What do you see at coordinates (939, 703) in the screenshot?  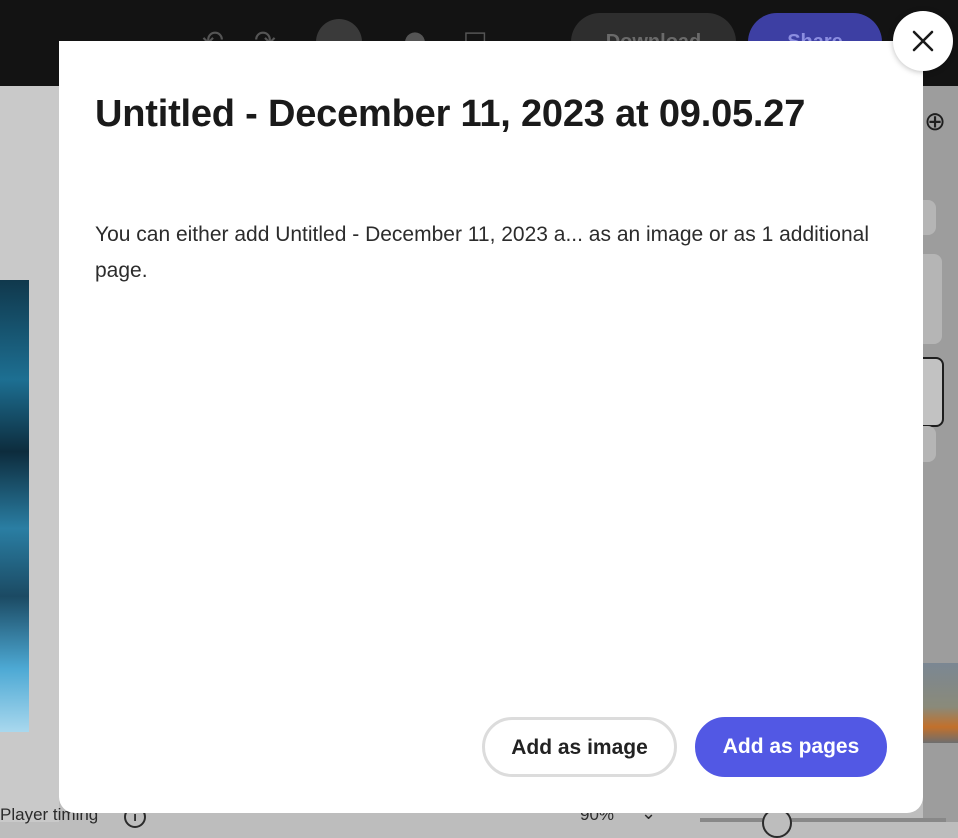 I see `page-thumbnail` at bounding box center [939, 703].